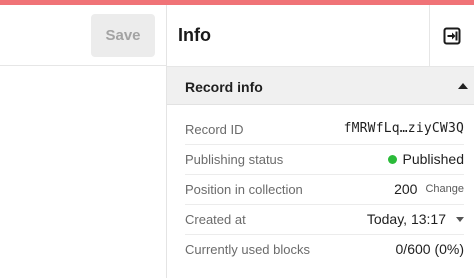 The height and width of the screenshot is (278, 474). I want to click on created-at-value: Today, 13:17, so click(406, 219).